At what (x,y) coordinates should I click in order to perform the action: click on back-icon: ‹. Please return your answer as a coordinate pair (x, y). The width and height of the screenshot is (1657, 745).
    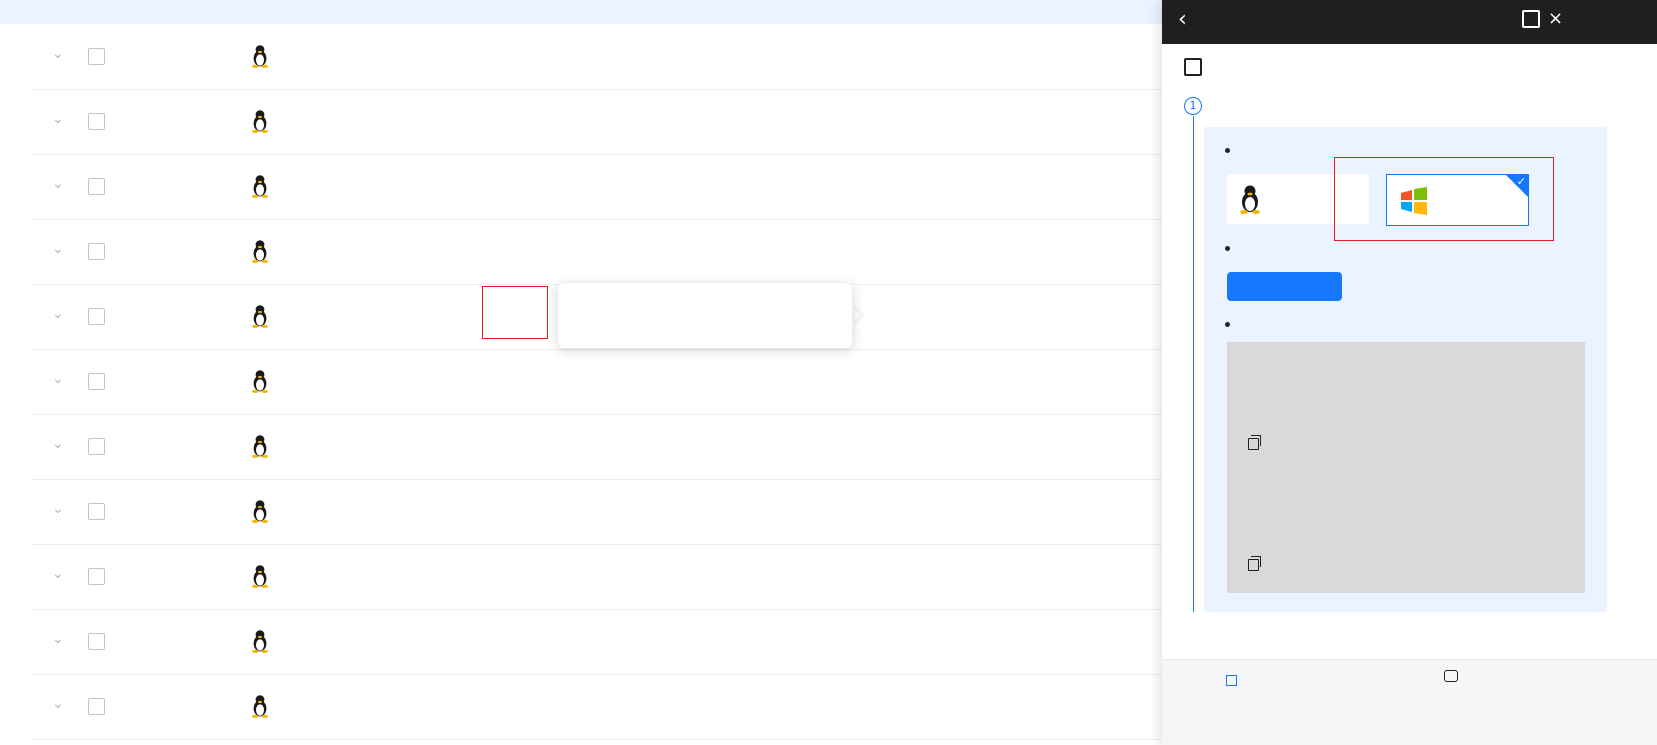
    Looking at the image, I should click on (1182, 20).